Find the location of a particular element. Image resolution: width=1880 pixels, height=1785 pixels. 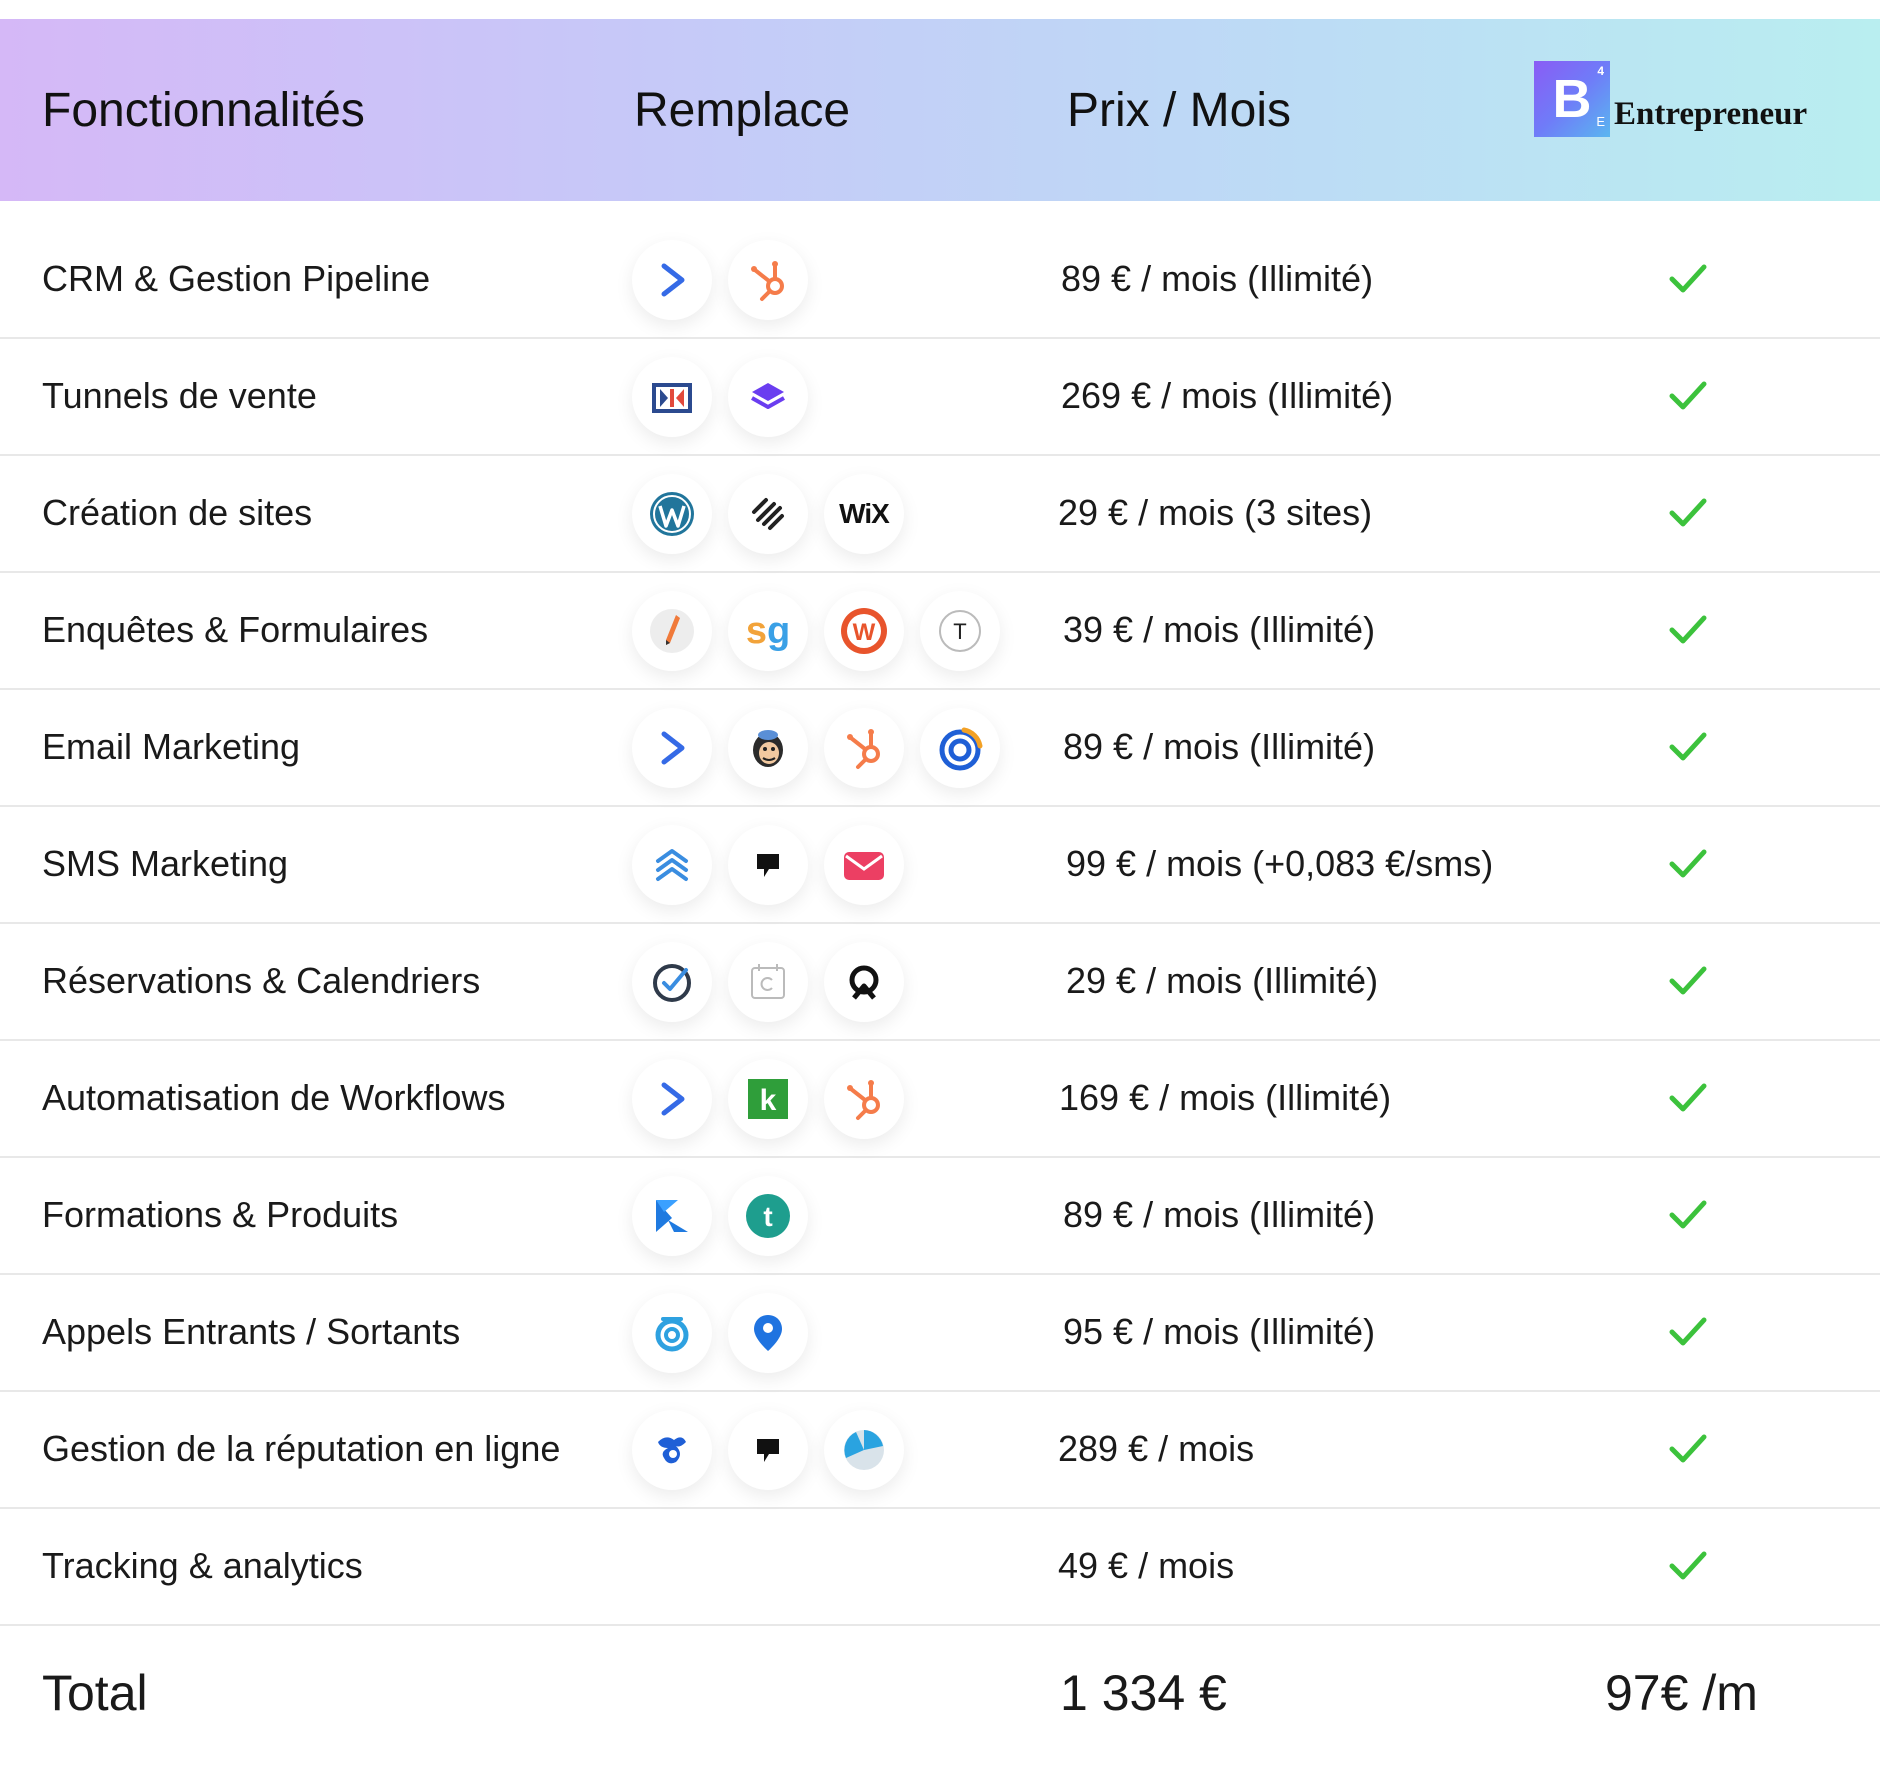

birdeye-icon is located at coordinates (672, 1450).